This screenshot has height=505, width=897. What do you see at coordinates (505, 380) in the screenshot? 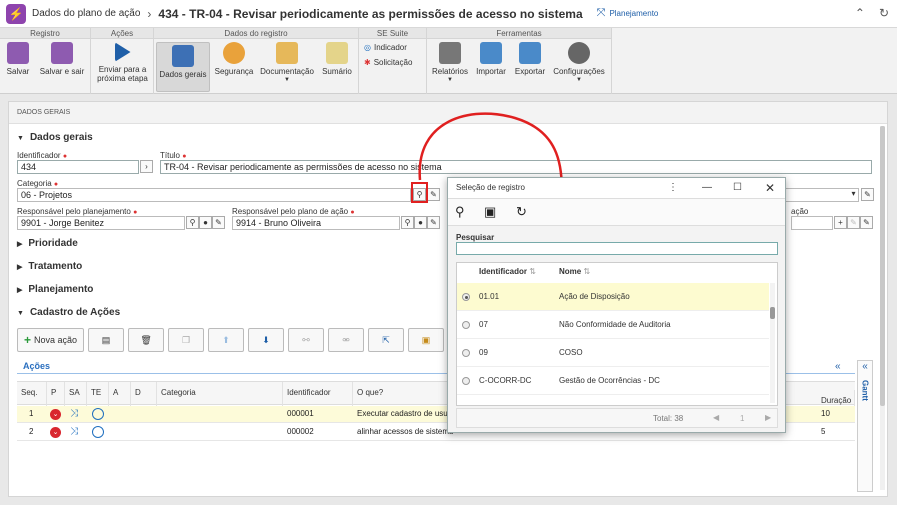
I see `row-id: C-OCORR-DC` at bounding box center [505, 380].